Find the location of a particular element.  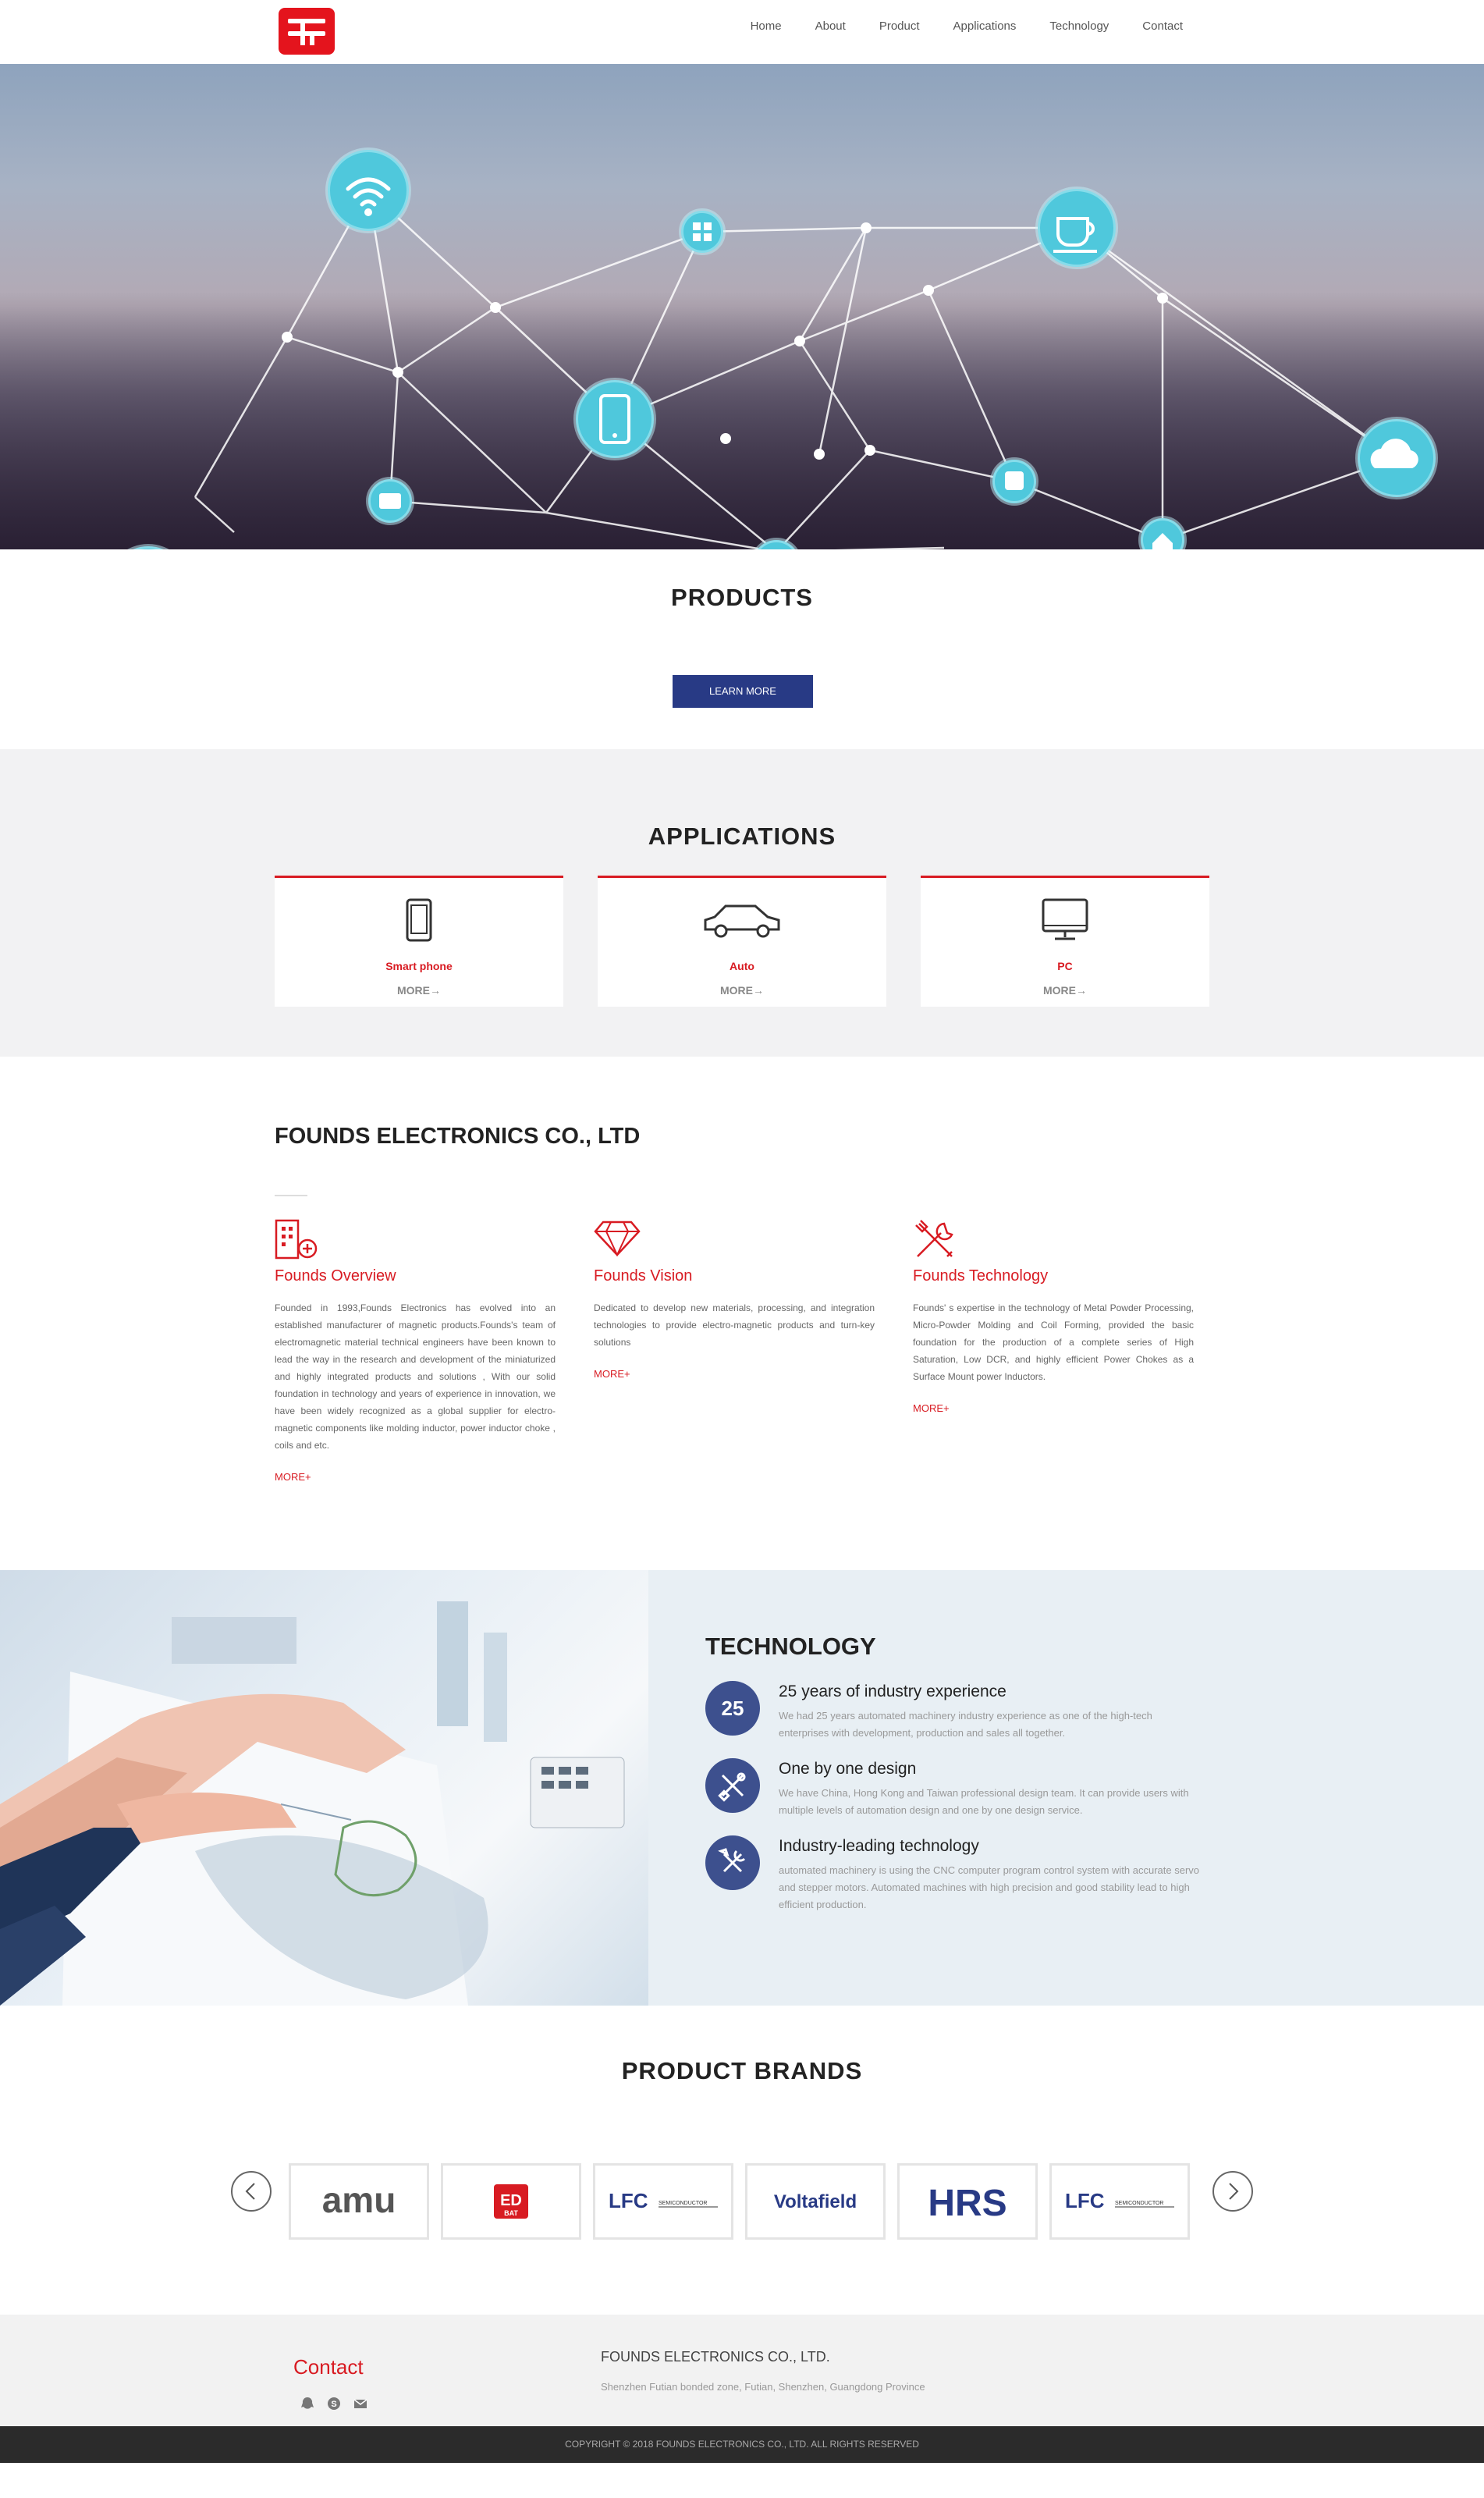

app-card-name: Auto is located at coordinates (742, 966).